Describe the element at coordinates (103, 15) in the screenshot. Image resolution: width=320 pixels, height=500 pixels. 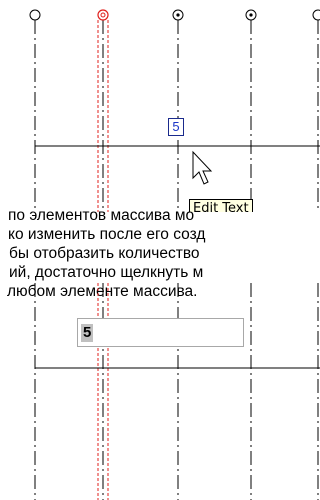
I see `marker-circle-selected-icon` at that location.